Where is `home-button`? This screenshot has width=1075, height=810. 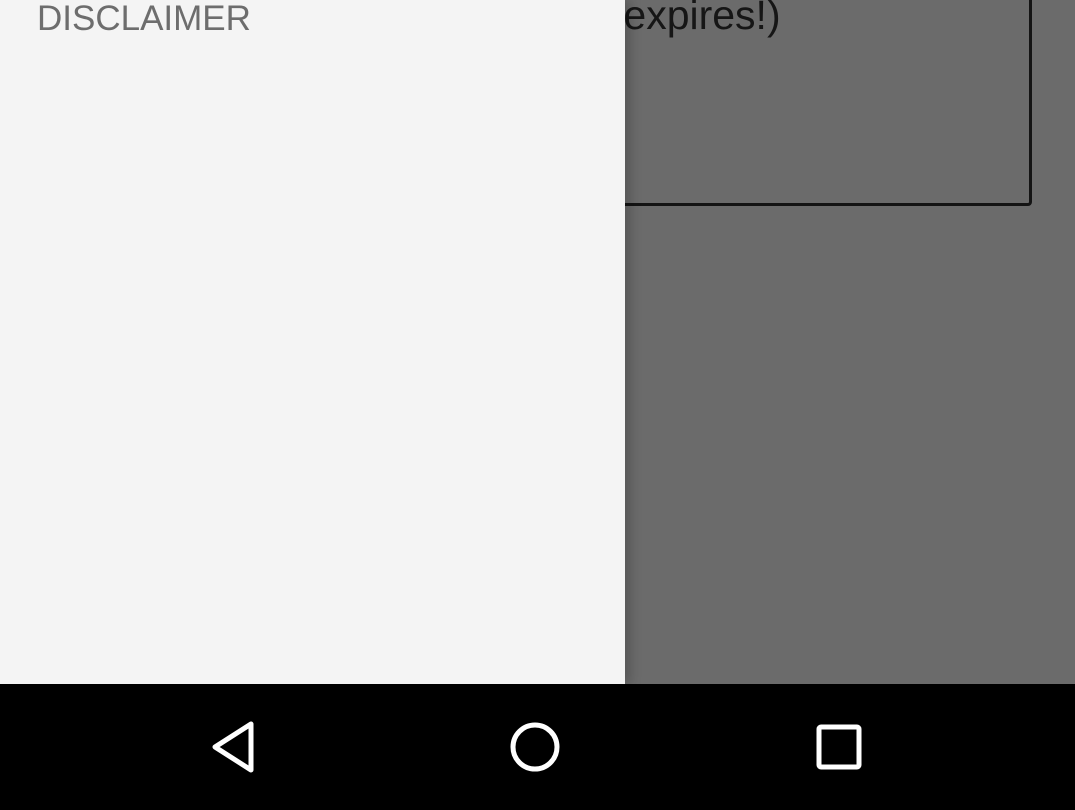
home-button is located at coordinates (535, 747).